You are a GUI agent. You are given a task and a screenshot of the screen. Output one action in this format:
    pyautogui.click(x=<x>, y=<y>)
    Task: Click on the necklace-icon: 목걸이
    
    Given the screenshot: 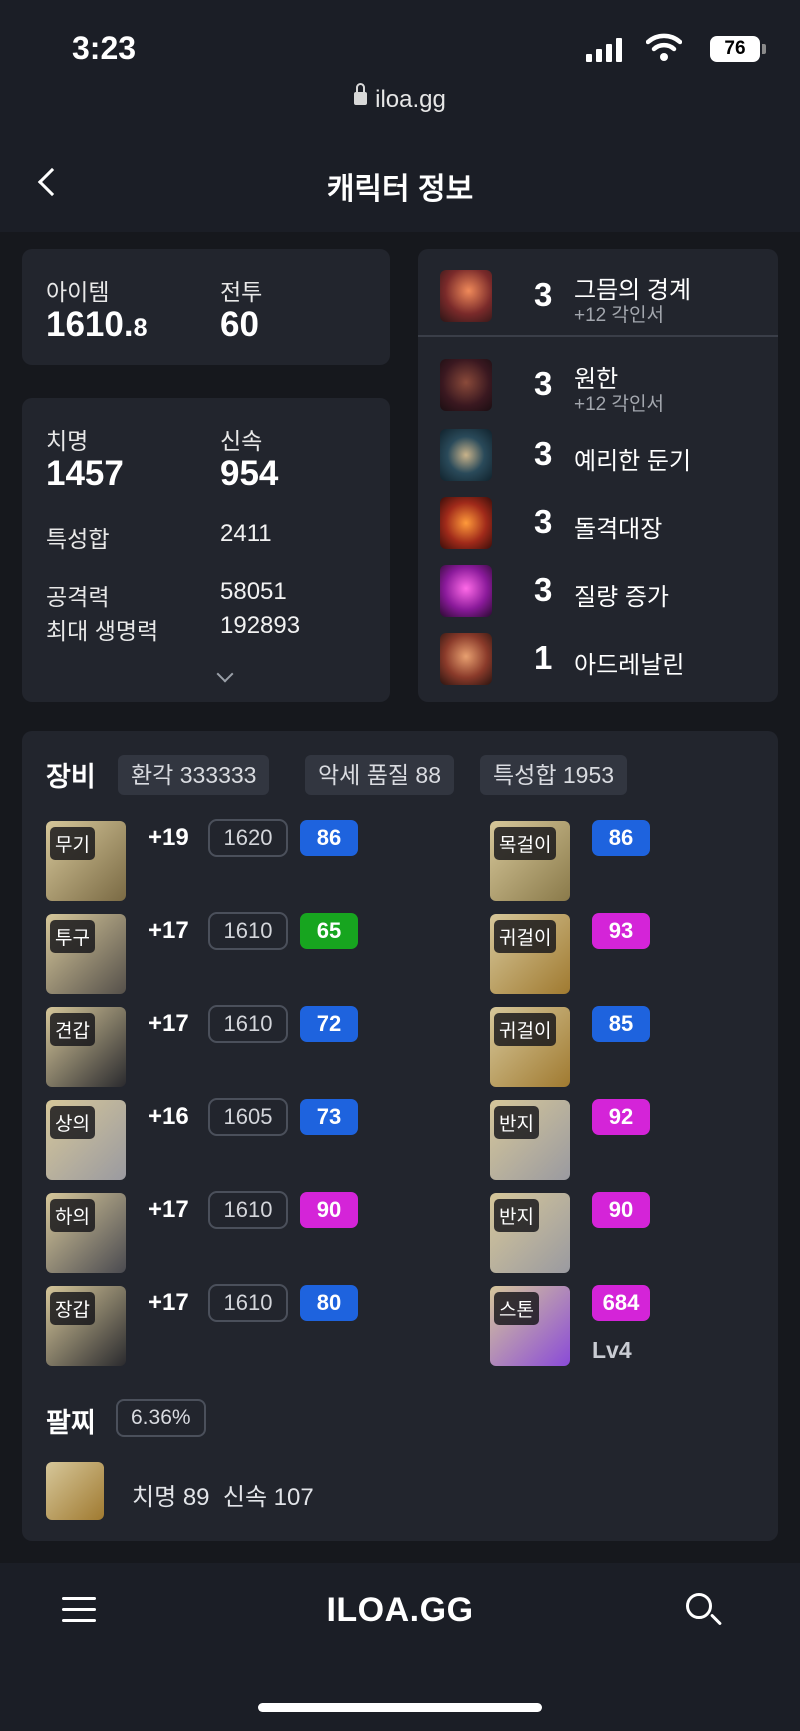 What is the action you would take?
    pyautogui.click(x=530, y=861)
    